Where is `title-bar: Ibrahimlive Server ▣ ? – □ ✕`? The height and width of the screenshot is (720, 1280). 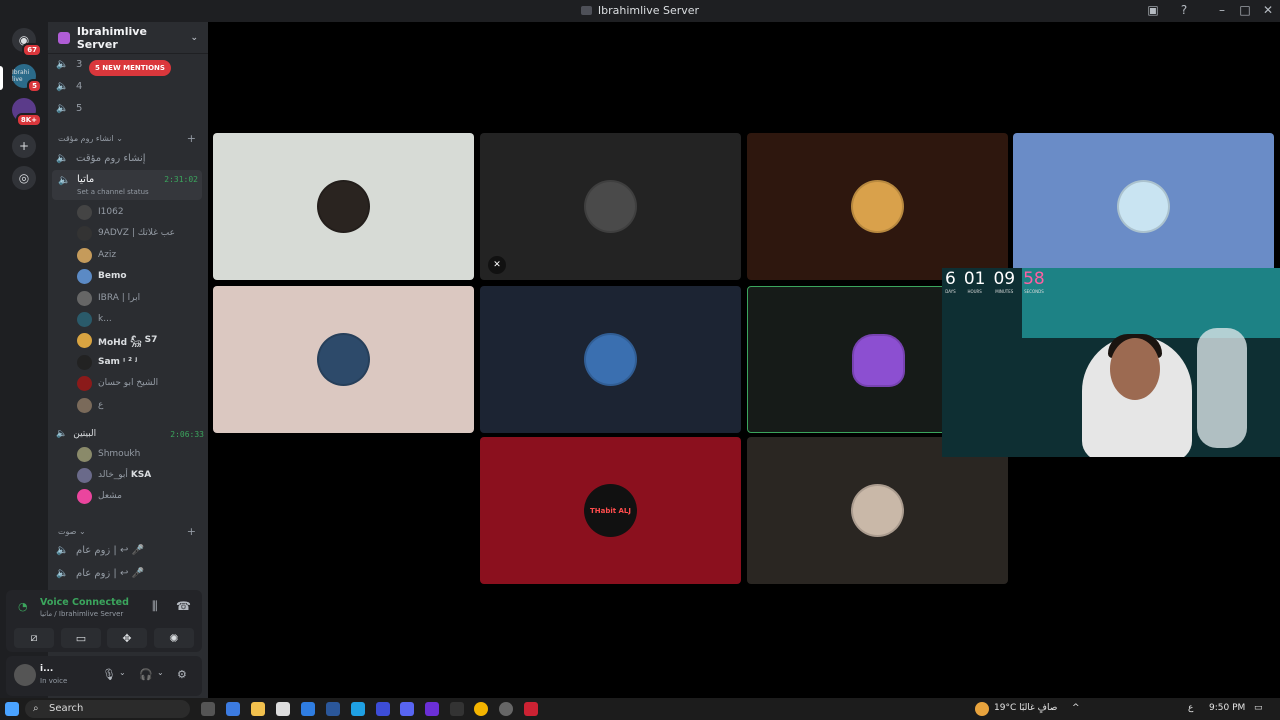 title-bar: Ibrahimlive Server ▣ ? – □ ✕ is located at coordinates (640, 11).